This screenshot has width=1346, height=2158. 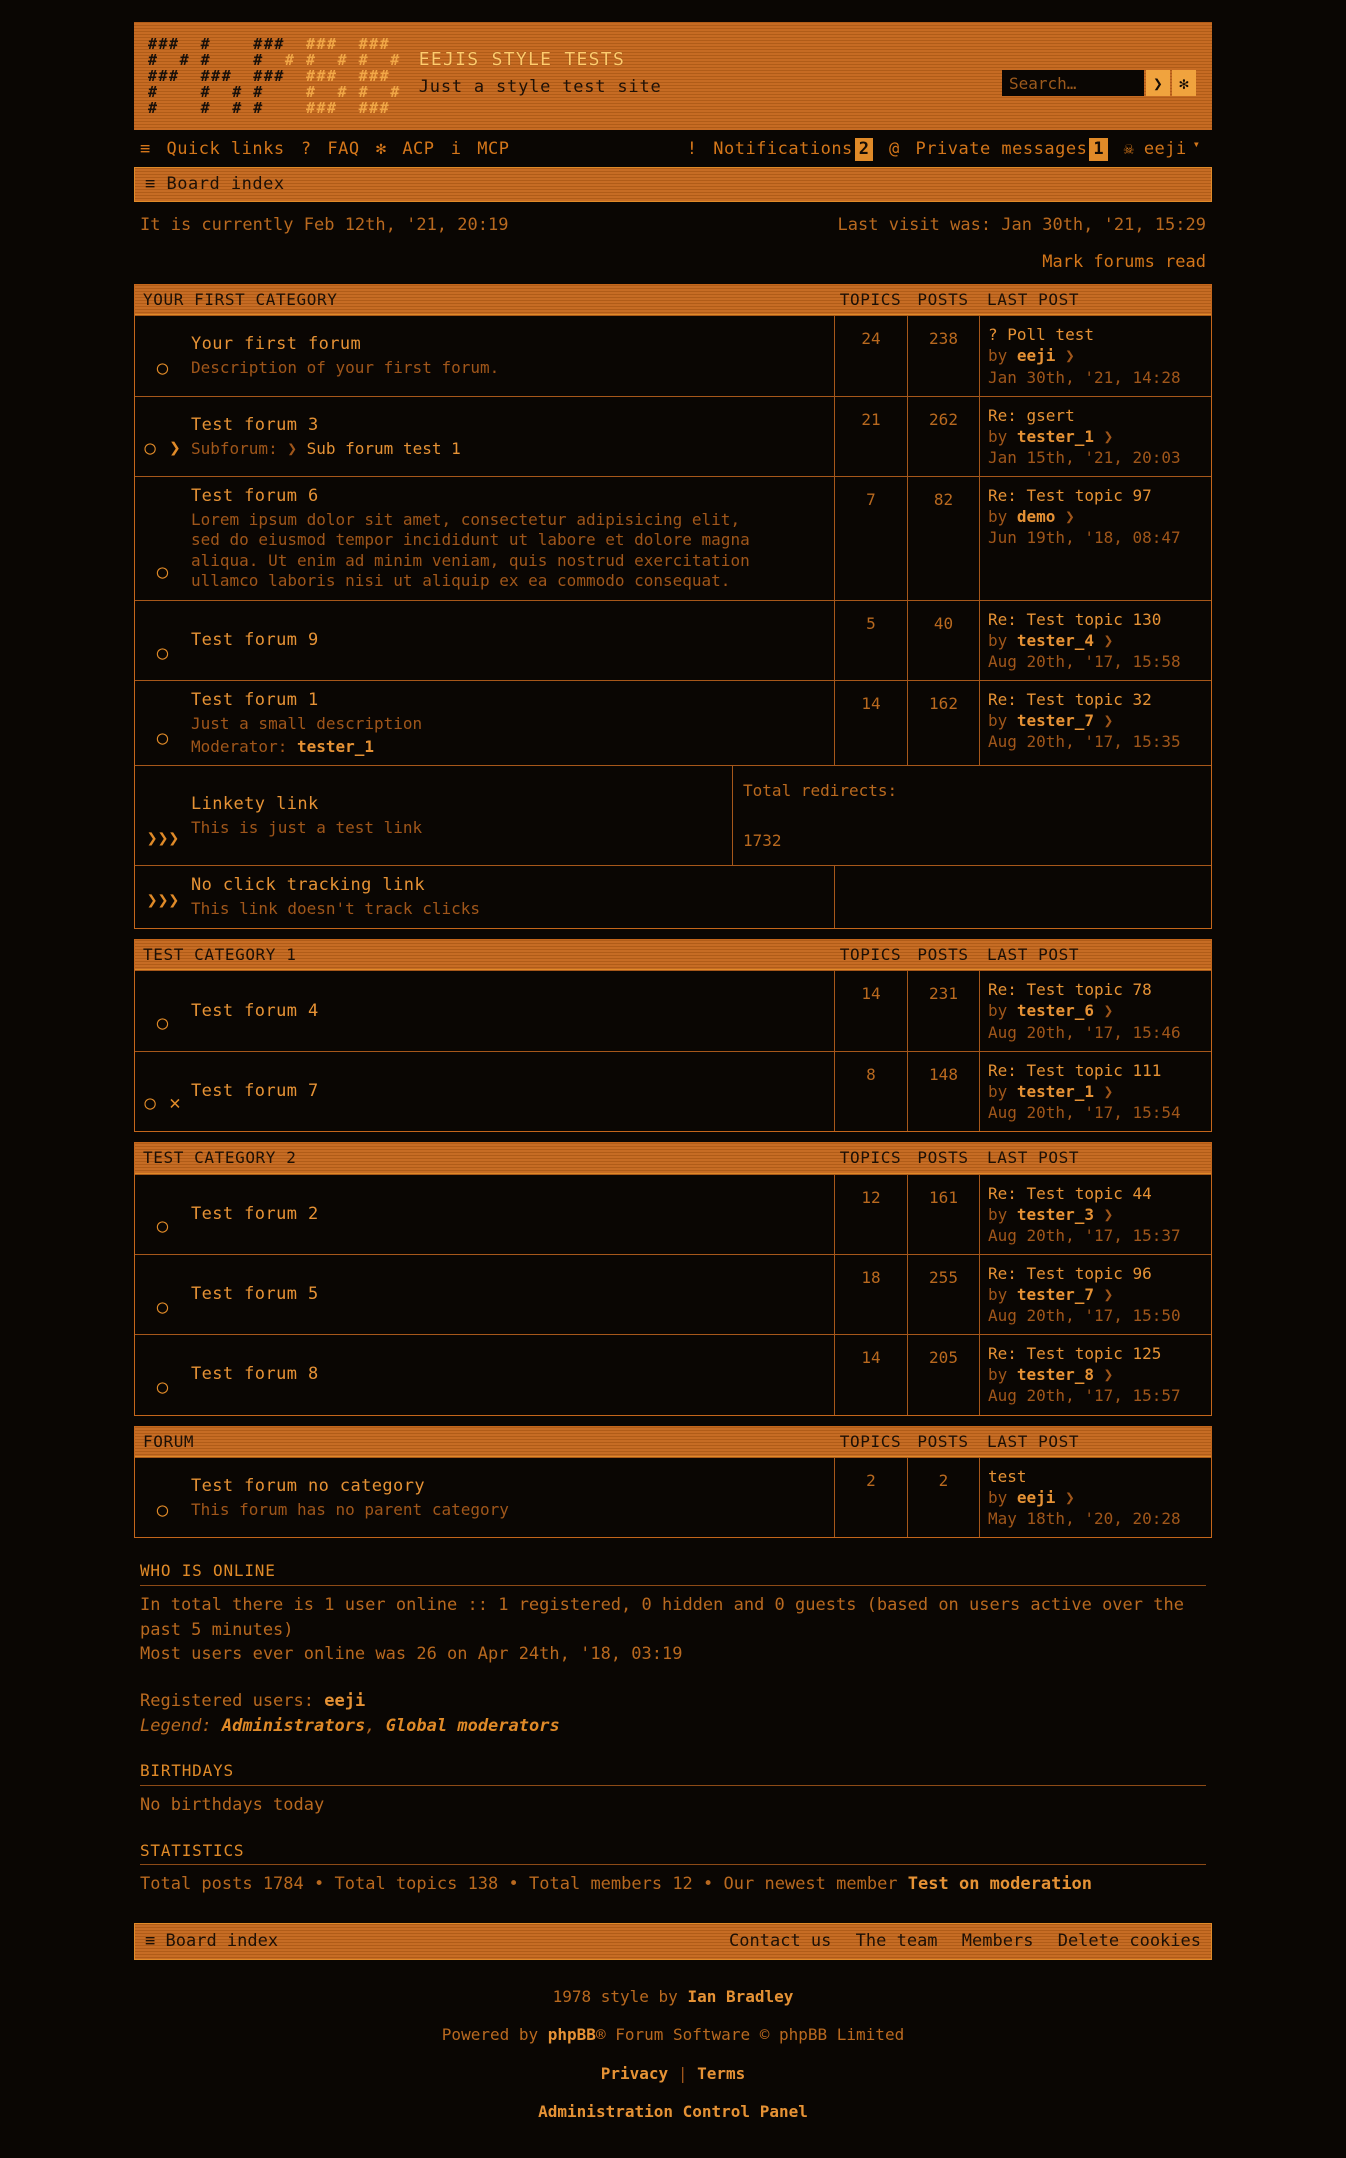 What do you see at coordinates (634, 2073) in the screenshot?
I see `privacy-link: Privacy` at bounding box center [634, 2073].